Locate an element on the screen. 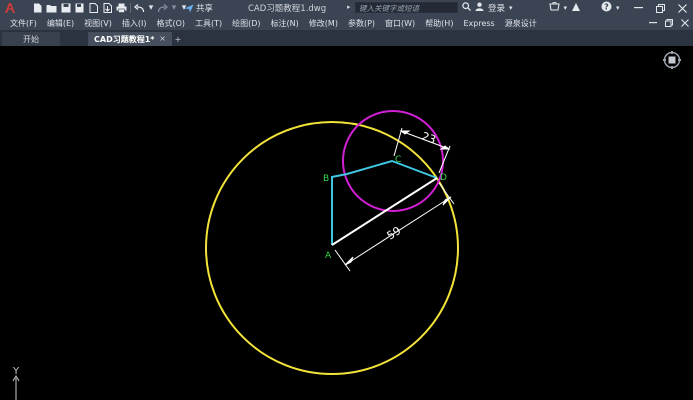 This screenshot has width=693, height=400. point-label-c: C is located at coordinates (398, 160).